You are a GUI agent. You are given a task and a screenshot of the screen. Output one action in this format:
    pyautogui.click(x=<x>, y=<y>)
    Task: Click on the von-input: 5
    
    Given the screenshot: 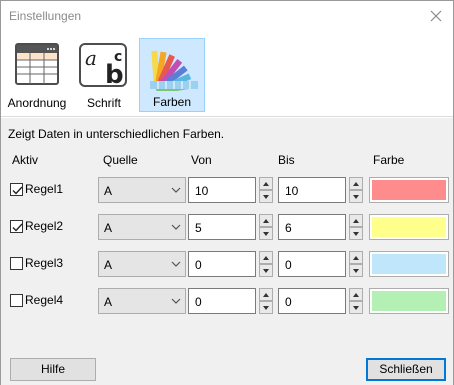 What is the action you would take?
    pyautogui.click(x=222, y=227)
    